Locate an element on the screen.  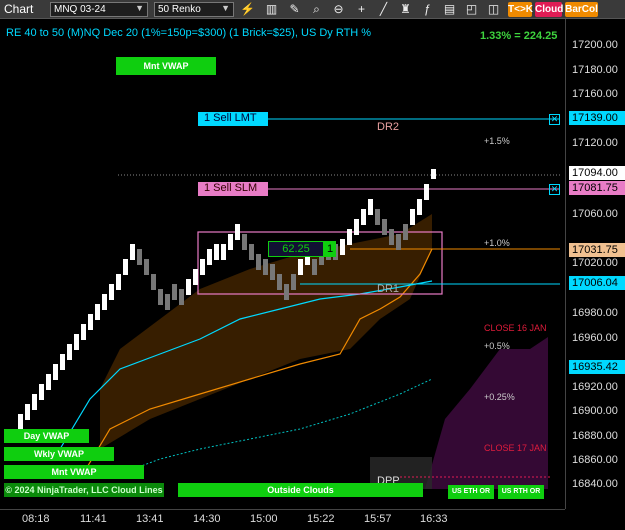
cancel-lmt-icon: ✕ is located at coordinates (554, 119).